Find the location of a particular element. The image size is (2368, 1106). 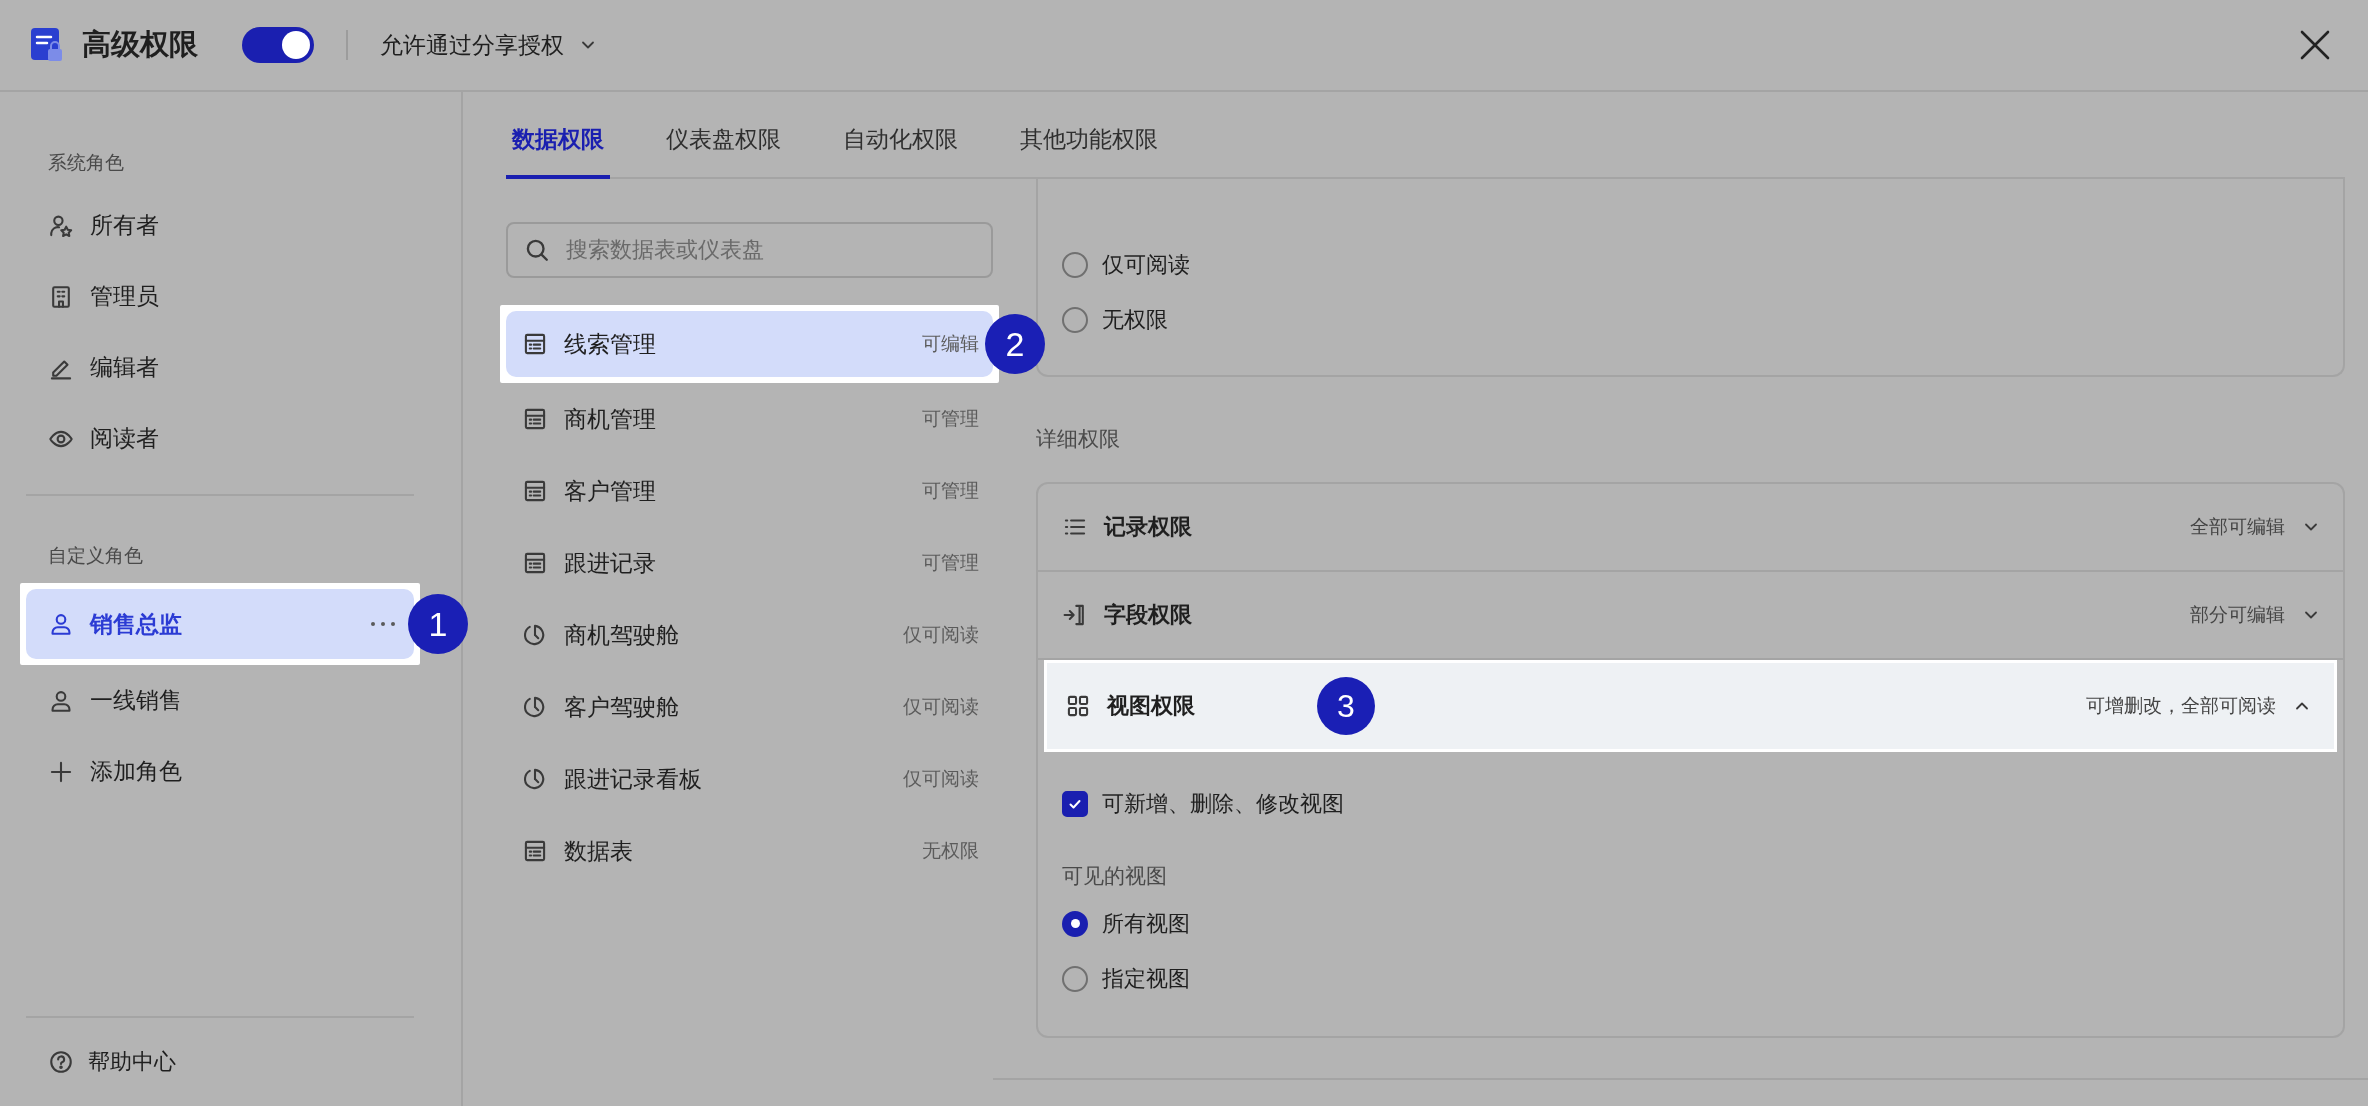

help-icon is located at coordinates (61, 1062).